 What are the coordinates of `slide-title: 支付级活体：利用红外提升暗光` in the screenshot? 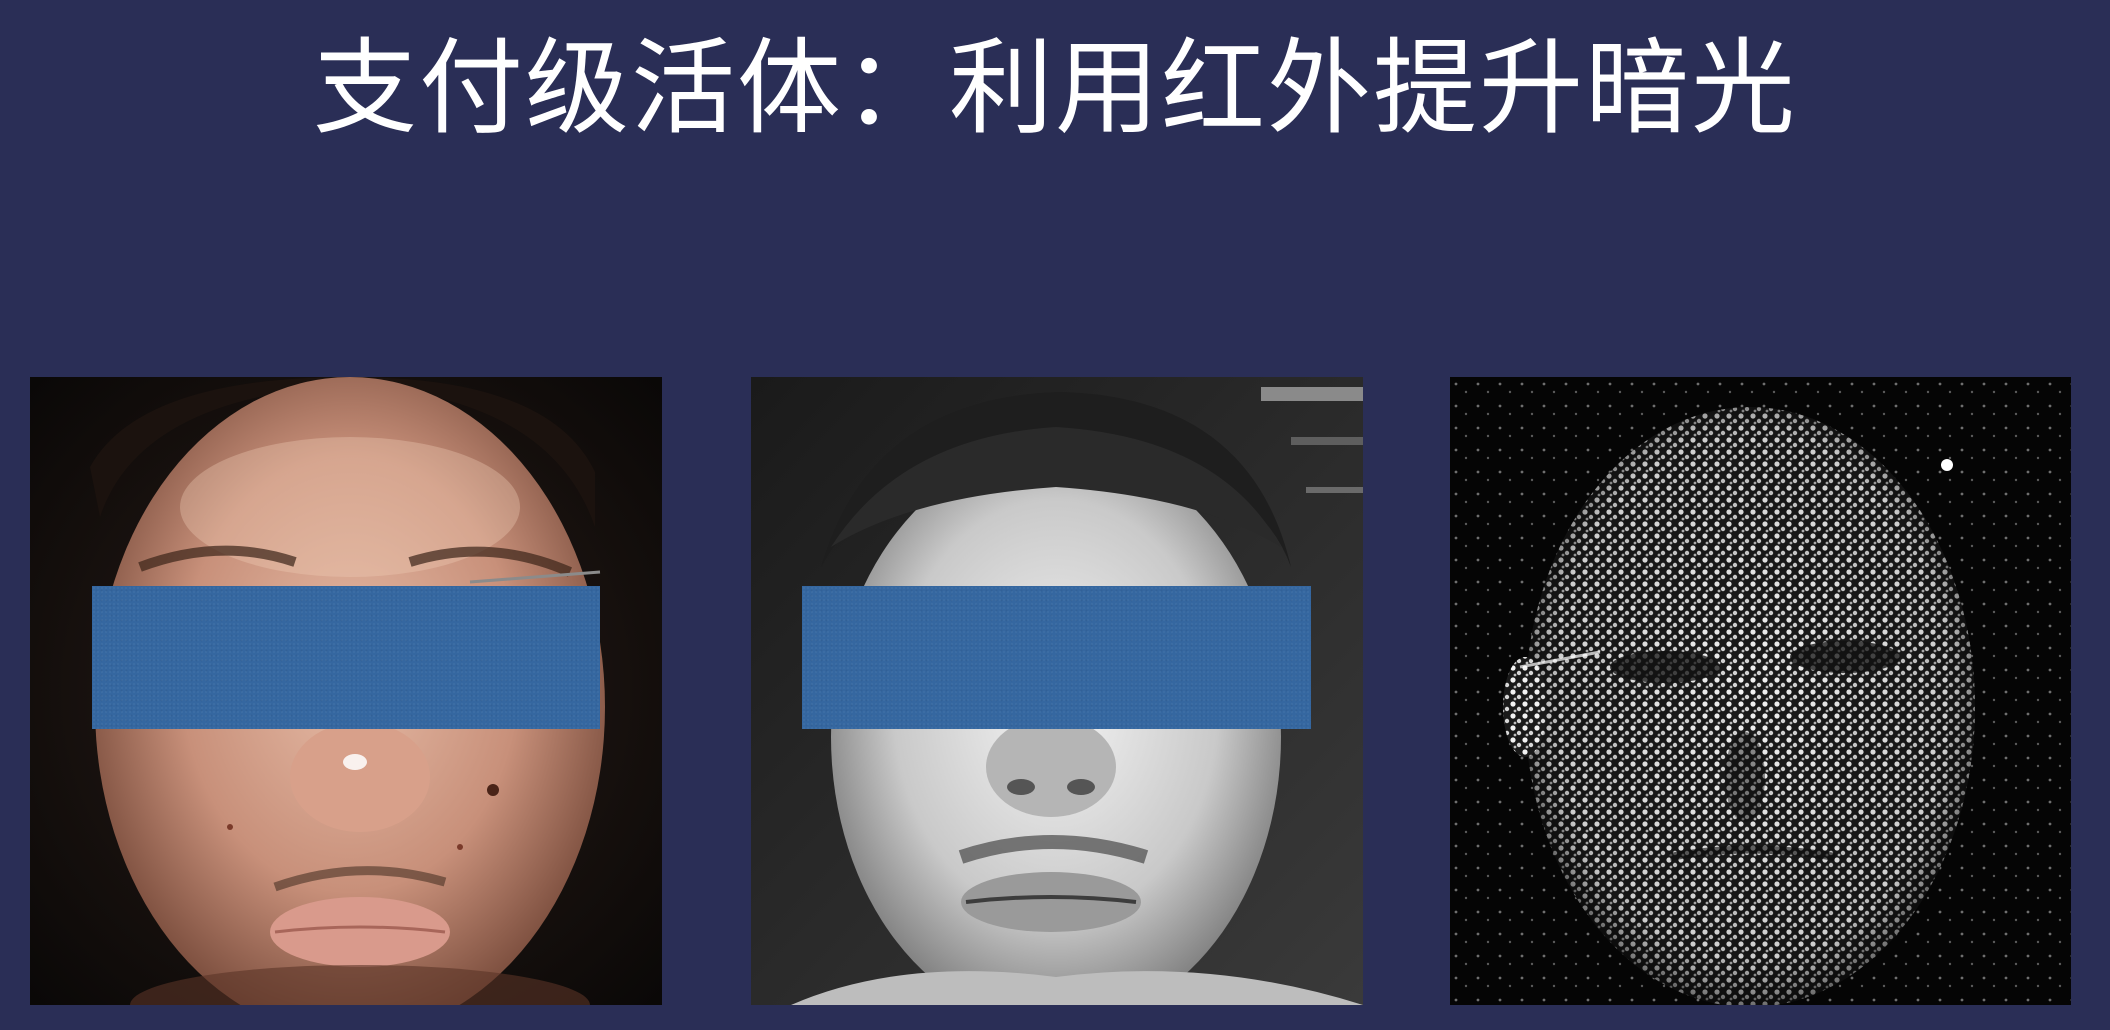 It's located at (1054, 88).